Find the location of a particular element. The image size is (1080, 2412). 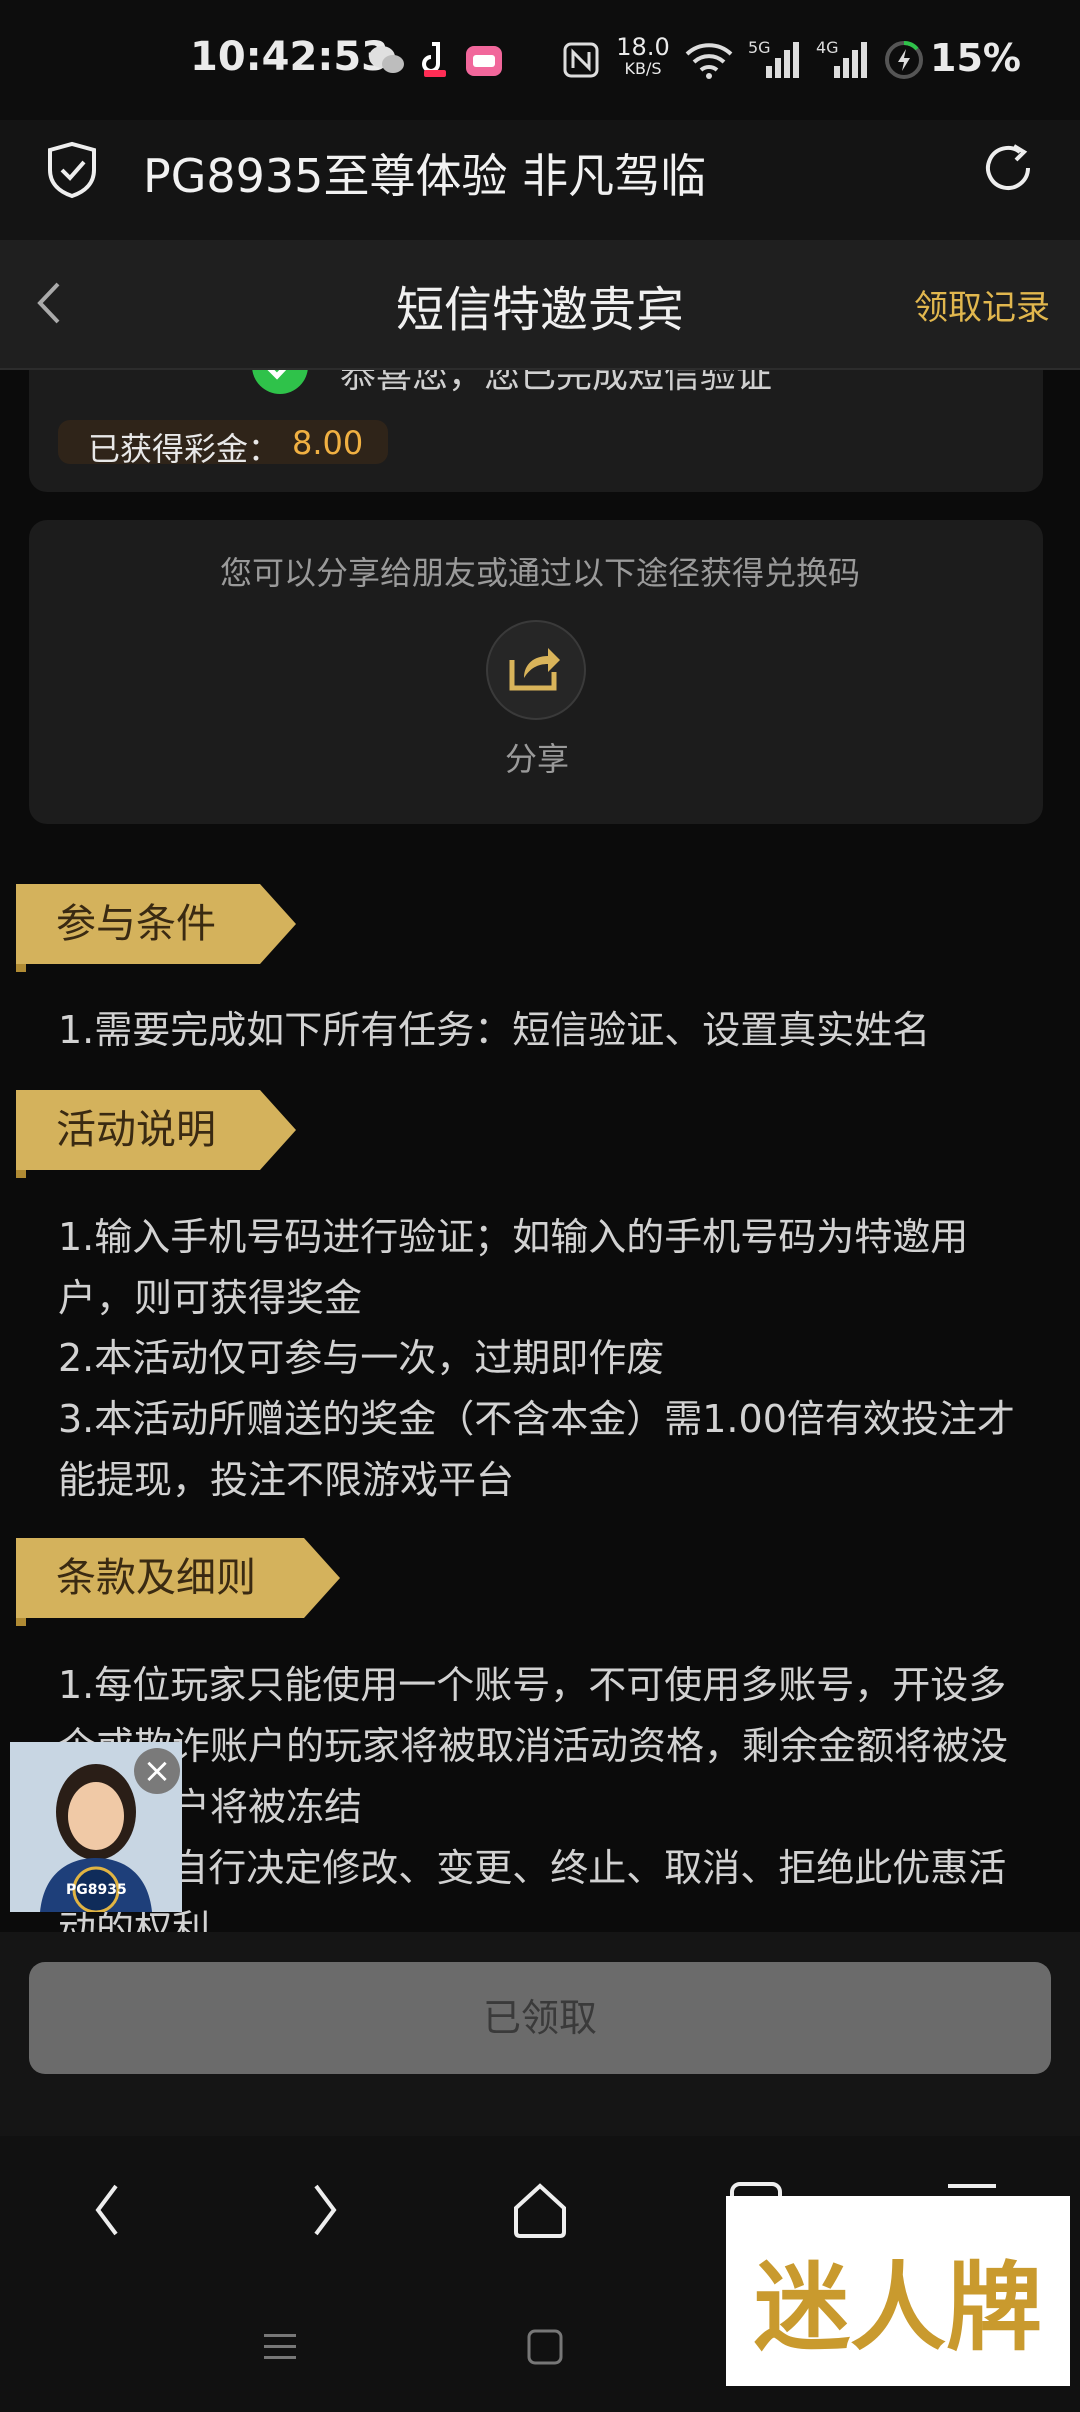

browser-back-icon is located at coordinates (108, 2210).